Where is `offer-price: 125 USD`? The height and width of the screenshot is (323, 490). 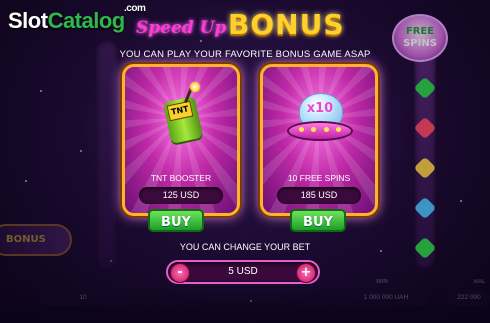
offer-price: 125 USD is located at coordinates (181, 195).